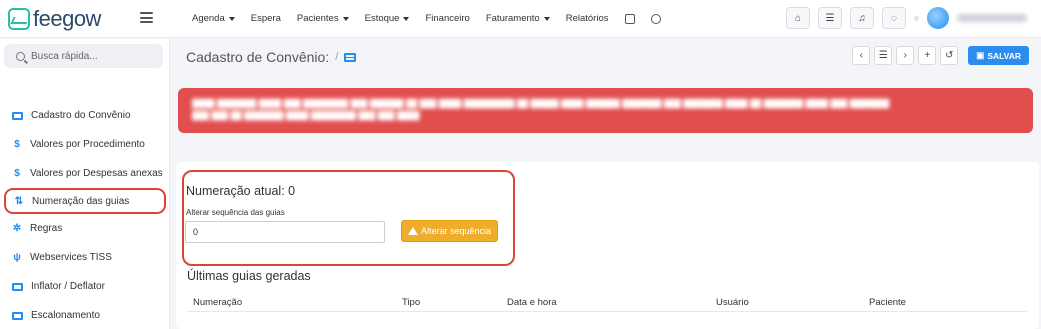 The height and width of the screenshot is (329, 1041). I want to click on sidebar-item-regras: ✲ Regras, so click(85, 228).